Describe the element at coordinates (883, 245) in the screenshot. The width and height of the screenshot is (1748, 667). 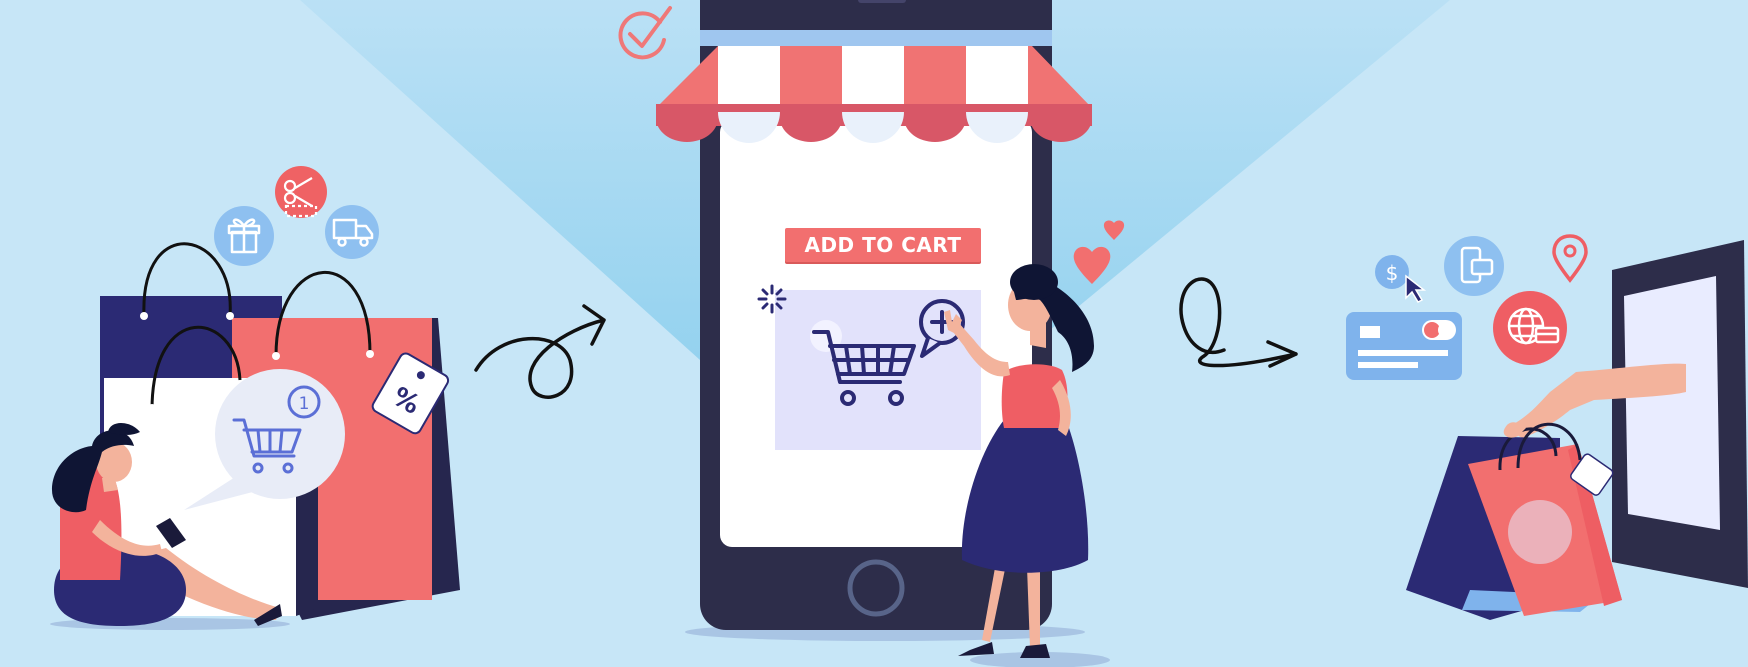
I see `add-to-cart-button: ADD TO CART` at that location.